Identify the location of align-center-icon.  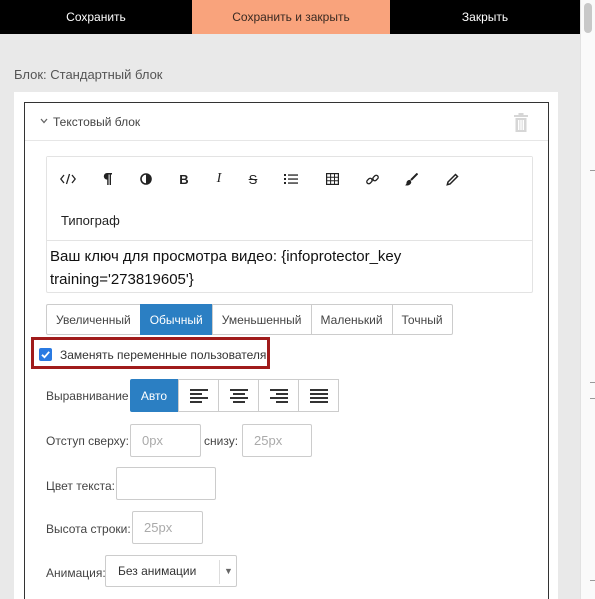
(238, 395).